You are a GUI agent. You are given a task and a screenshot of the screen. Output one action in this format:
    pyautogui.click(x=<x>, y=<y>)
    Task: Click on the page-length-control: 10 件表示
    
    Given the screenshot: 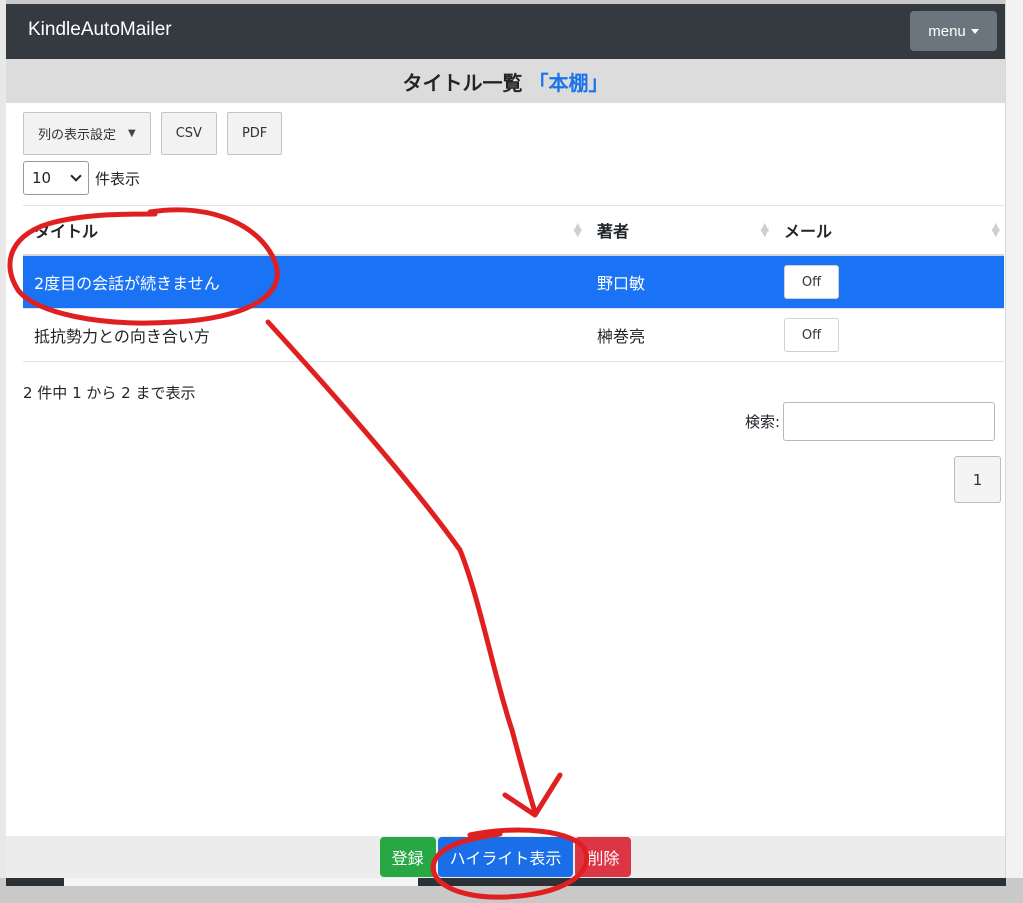 What is the action you would take?
    pyautogui.click(x=81, y=178)
    